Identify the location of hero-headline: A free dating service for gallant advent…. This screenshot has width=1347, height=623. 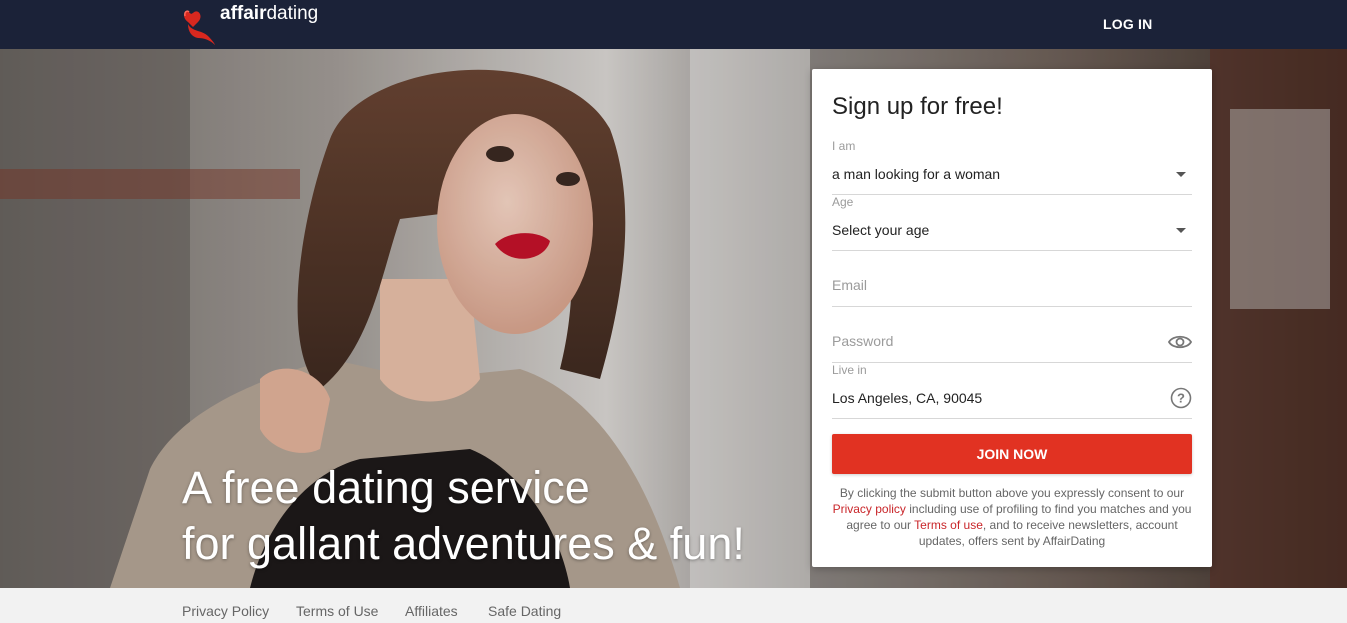
(463, 516).